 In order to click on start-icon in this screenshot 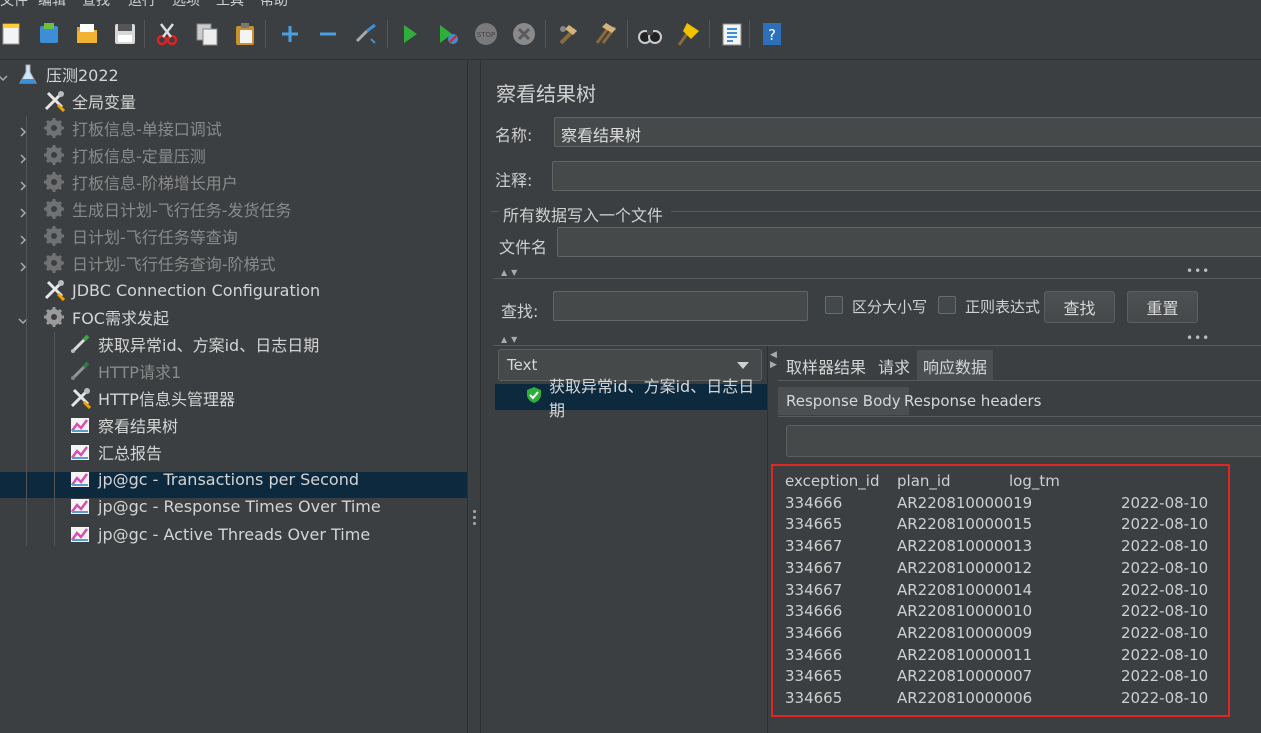, I will do `click(410, 34)`.